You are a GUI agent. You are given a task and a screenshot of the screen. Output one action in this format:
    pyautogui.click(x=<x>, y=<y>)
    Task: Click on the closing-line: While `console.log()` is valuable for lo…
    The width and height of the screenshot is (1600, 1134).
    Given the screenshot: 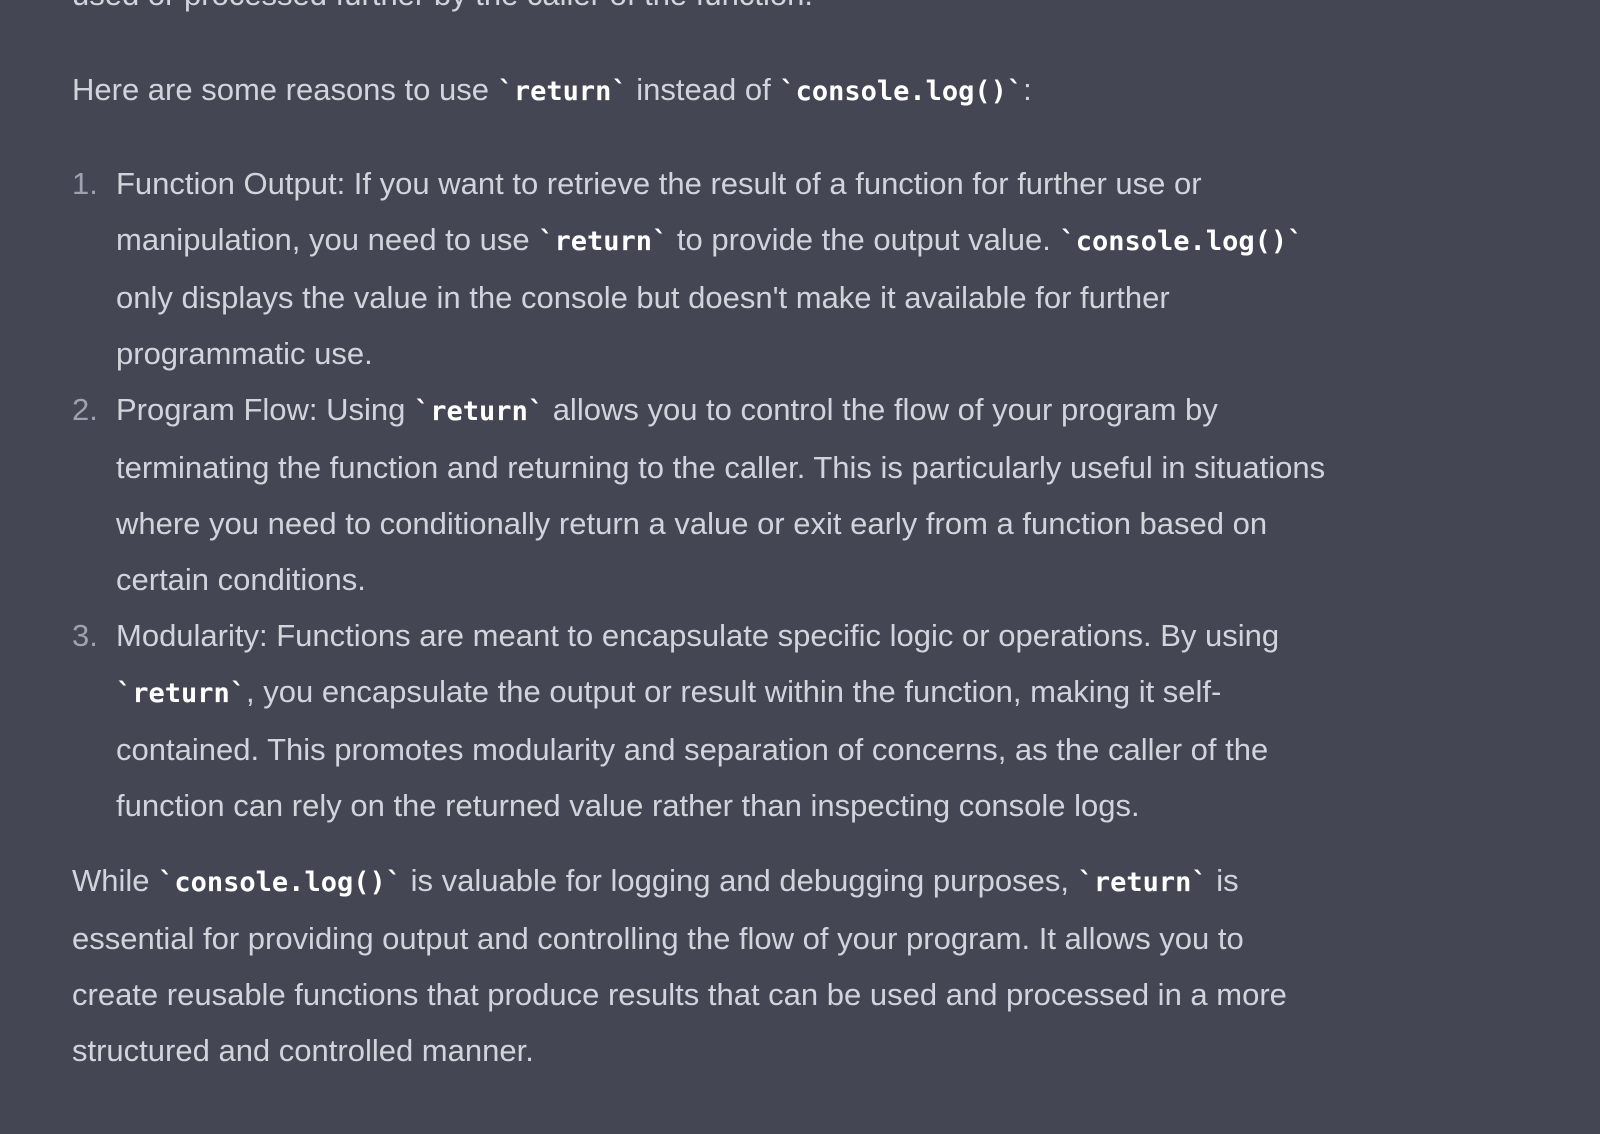 What is the action you would take?
    pyautogui.click(x=732, y=882)
    